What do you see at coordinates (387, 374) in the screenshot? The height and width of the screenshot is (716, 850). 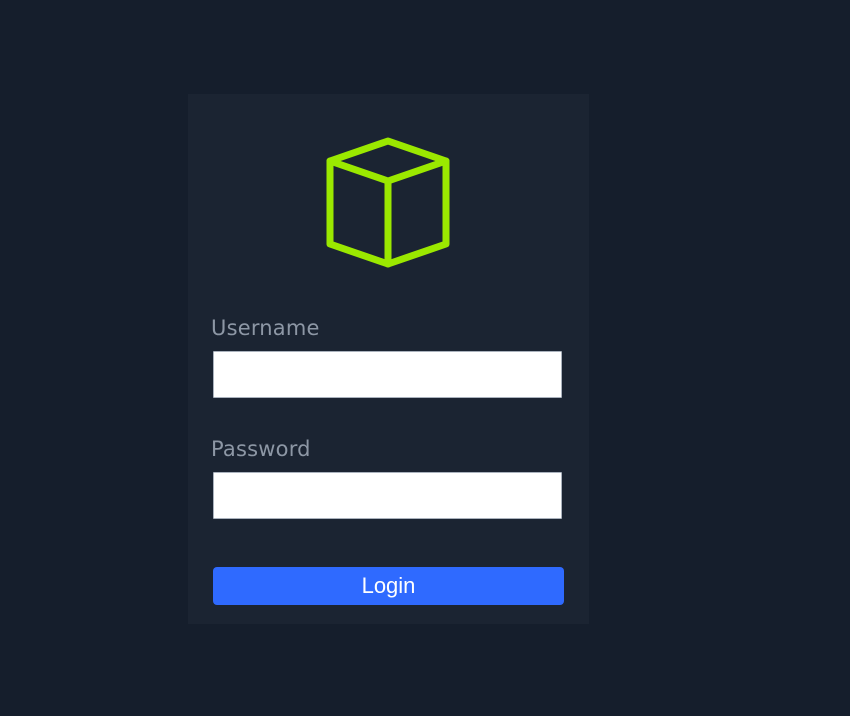 I see `username-input` at bounding box center [387, 374].